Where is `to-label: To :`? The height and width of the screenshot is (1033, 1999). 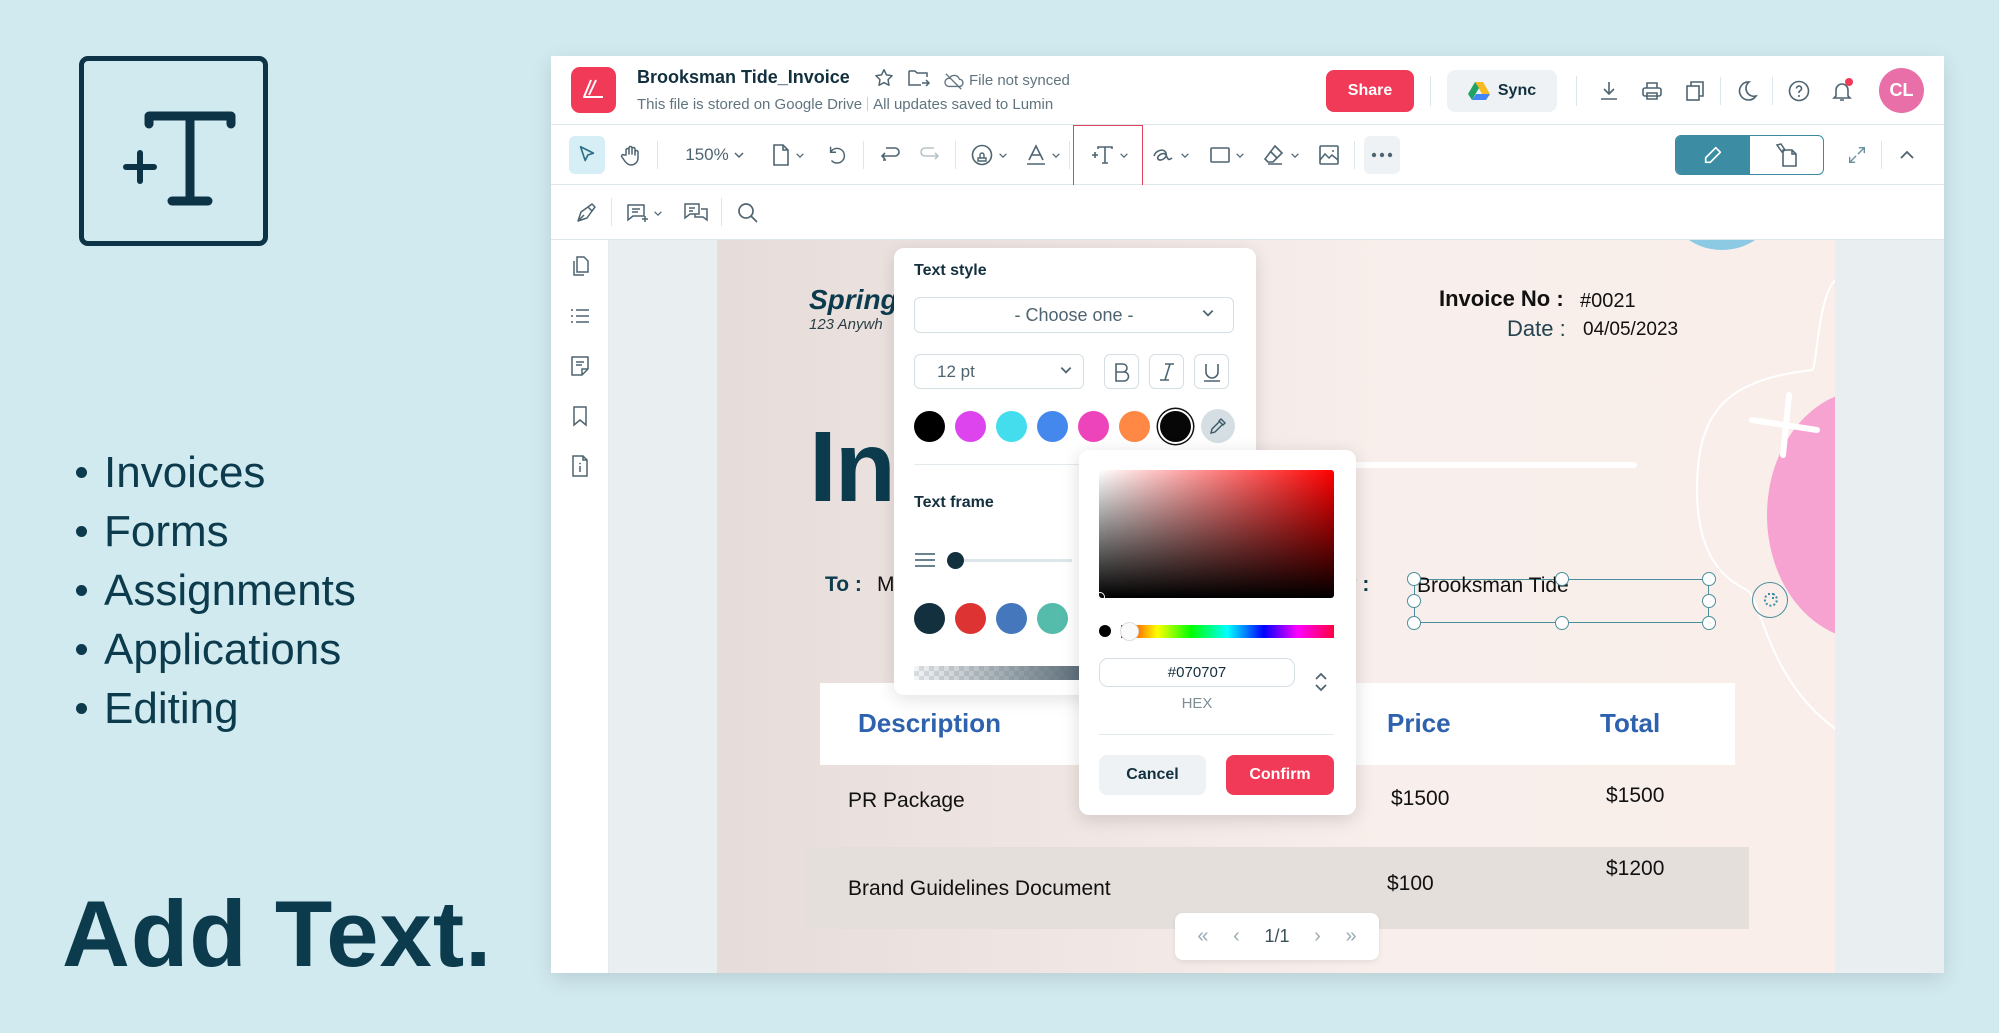 to-label: To : is located at coordinates (843, 584).